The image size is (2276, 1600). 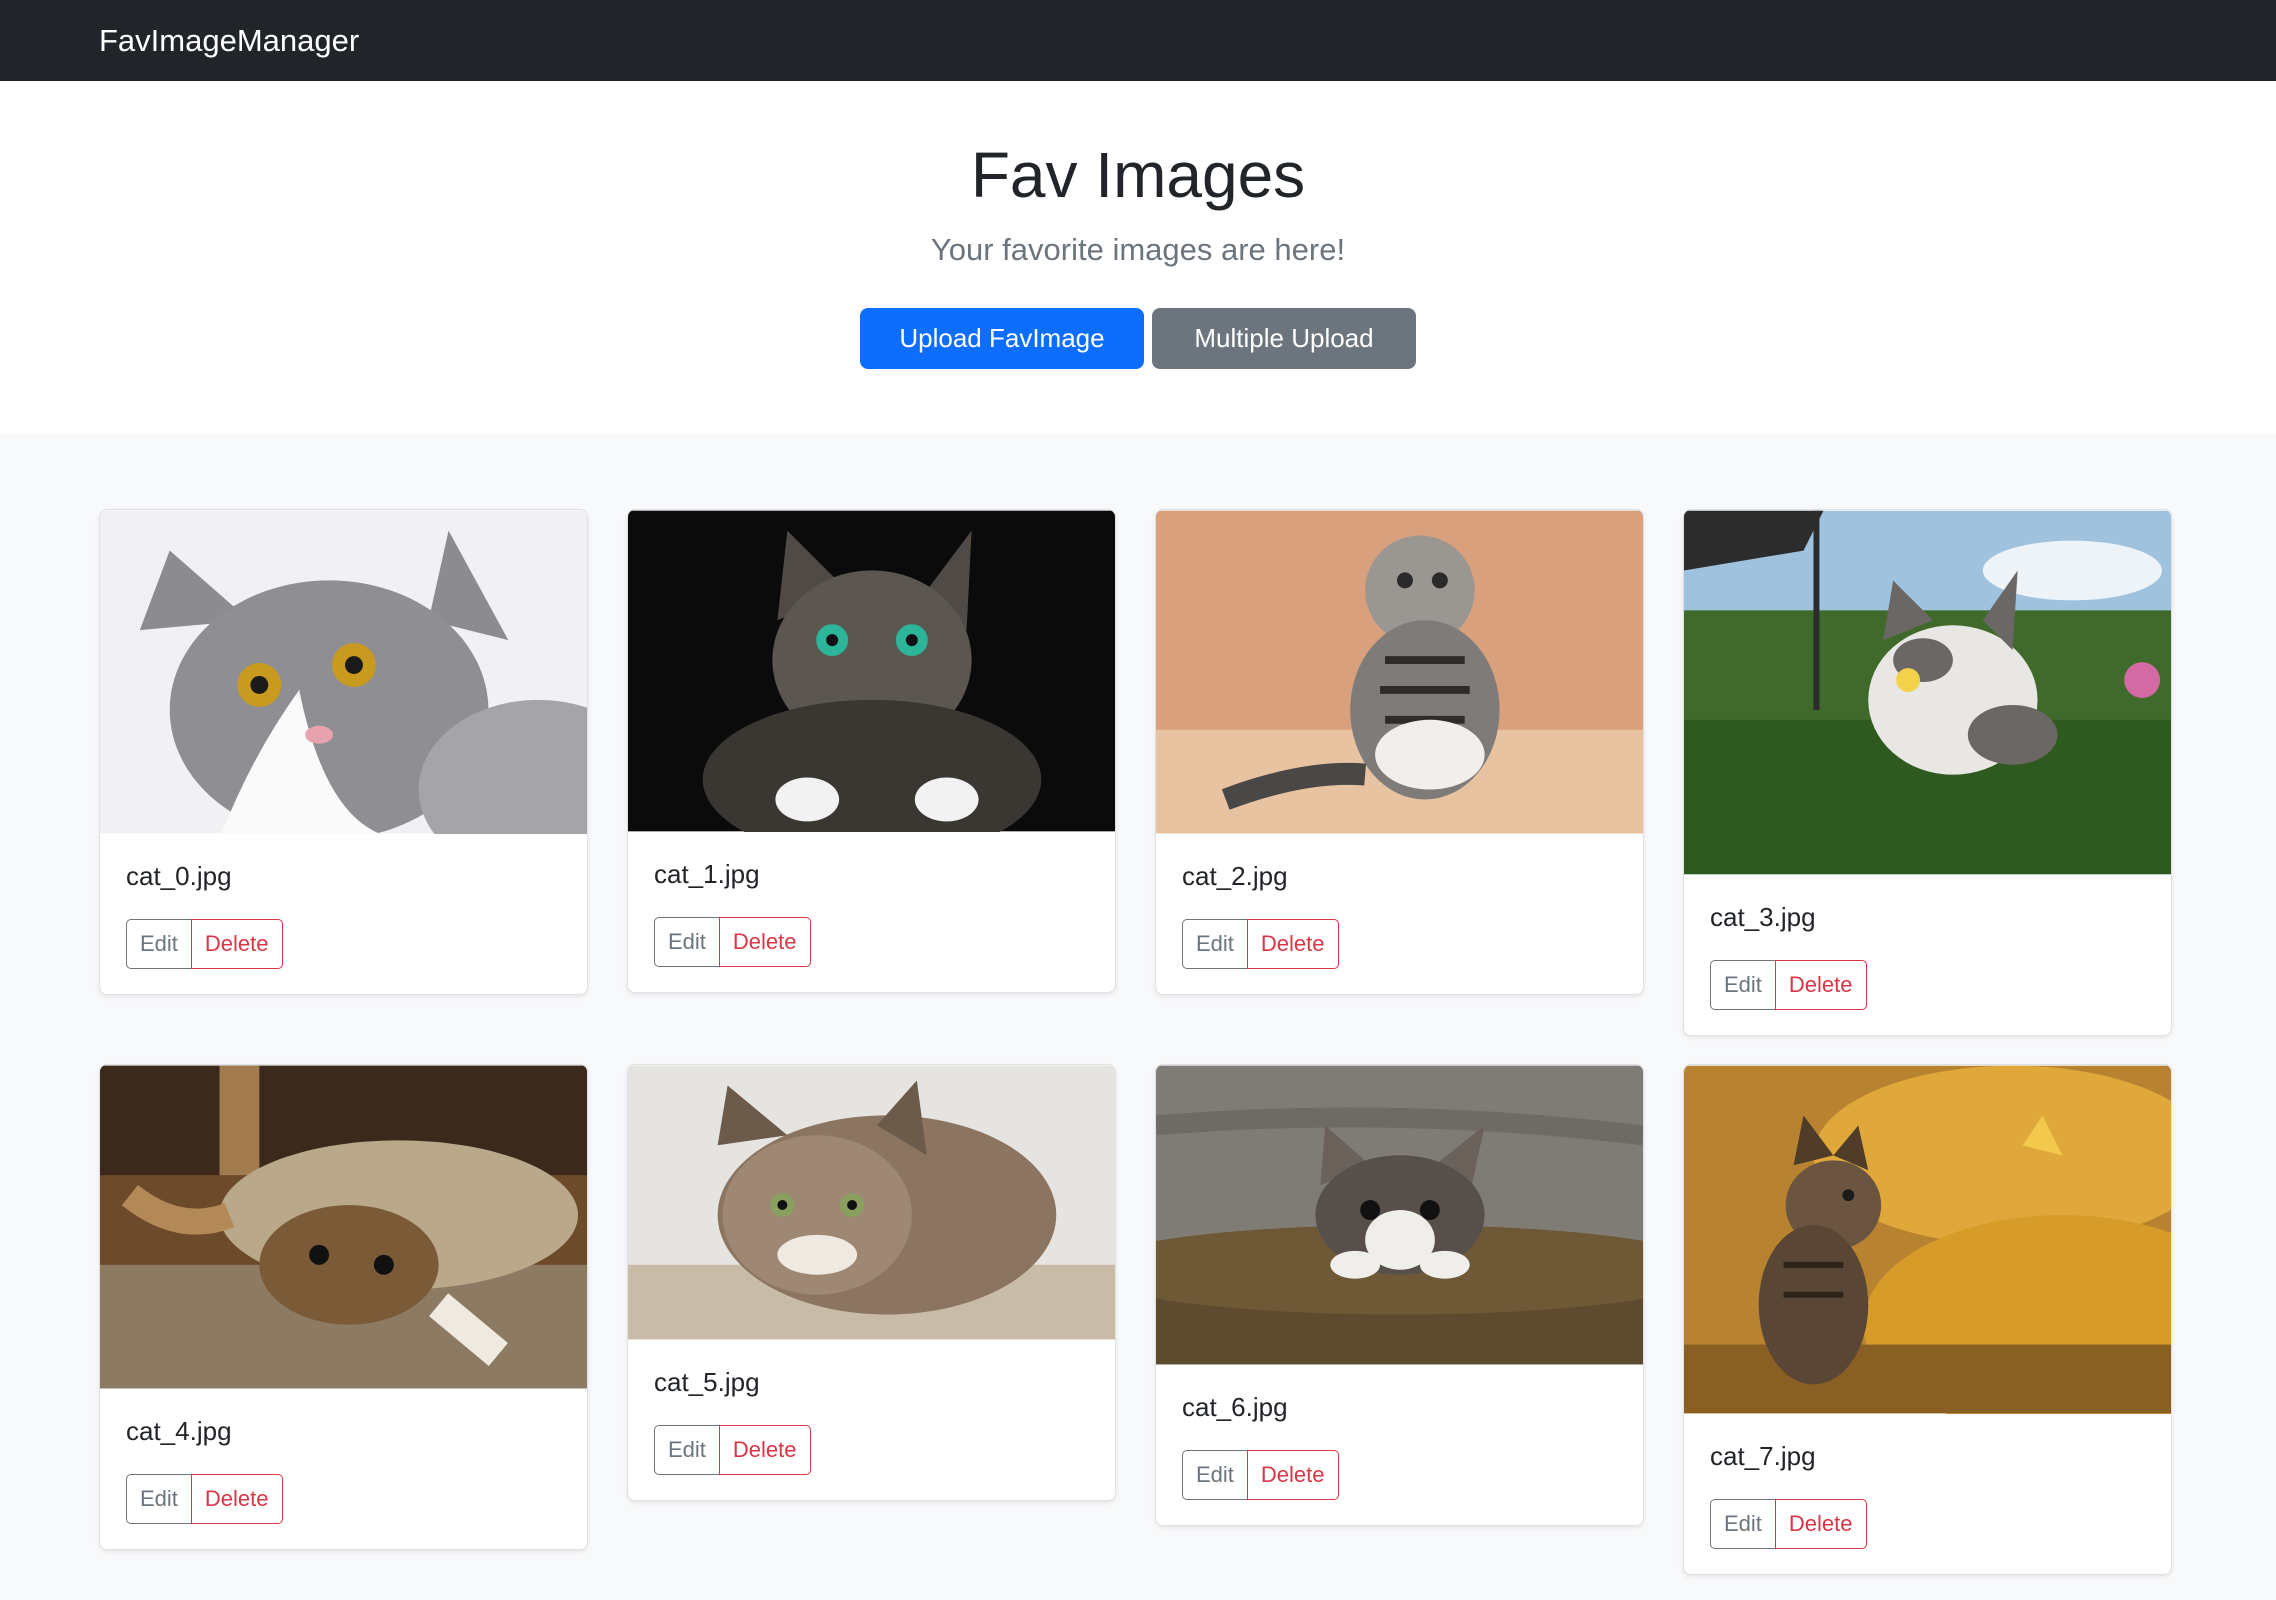 What do you see at coordinates (1284, 338) in the screenshot?
I see `multiple-upload-button: Multiple Upload` at bounding box center [1284, 338].